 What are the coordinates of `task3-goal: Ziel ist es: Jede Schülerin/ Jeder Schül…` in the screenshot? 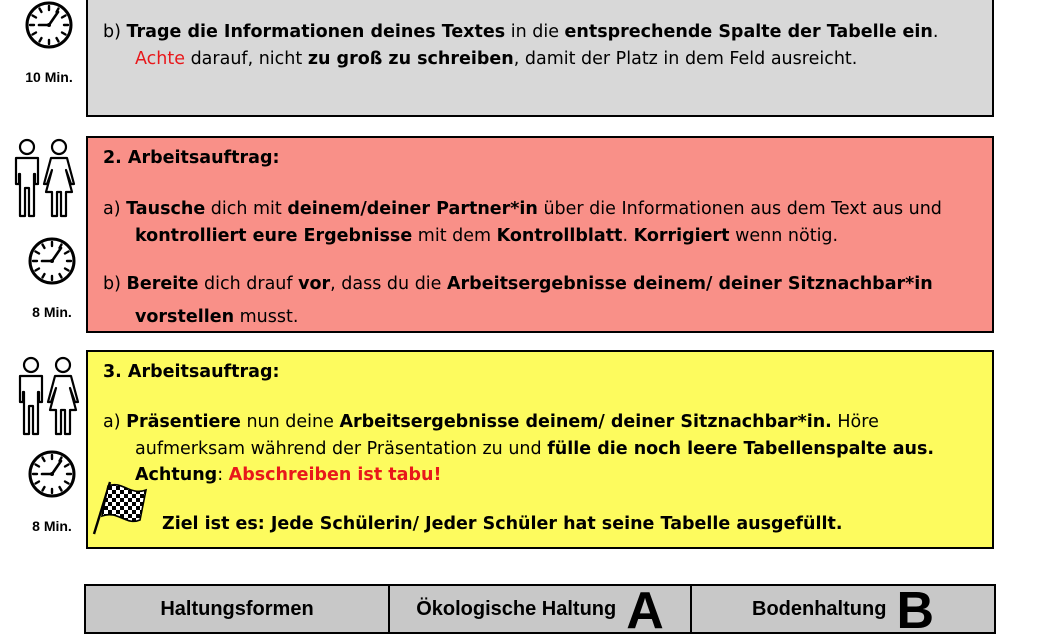 It's located at (502, 524).